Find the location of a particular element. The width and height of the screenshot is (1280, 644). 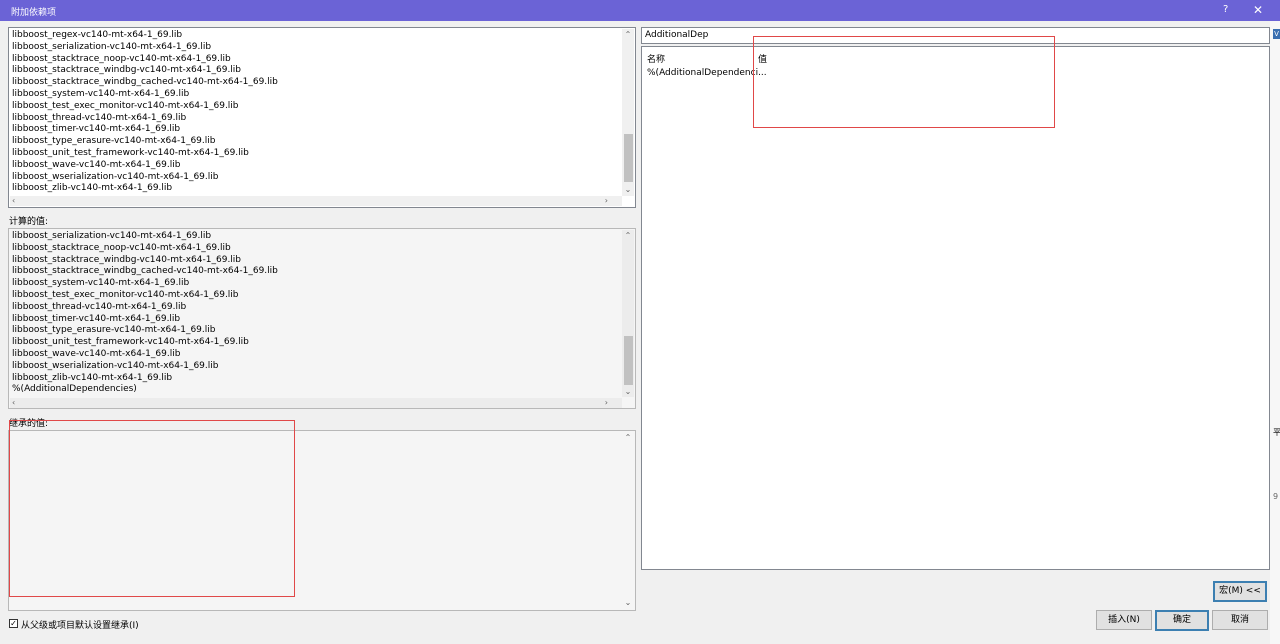

list-item: libboost_regex-vc140-mt-x64-1_69.lib is located at coordinates (145, 36).